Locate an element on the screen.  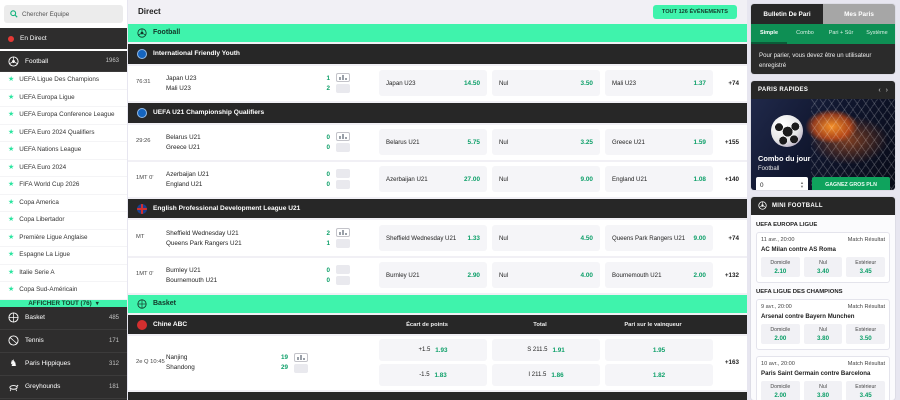
sidebar-item-football: Football 1963 is located at coordinates (63, 61).